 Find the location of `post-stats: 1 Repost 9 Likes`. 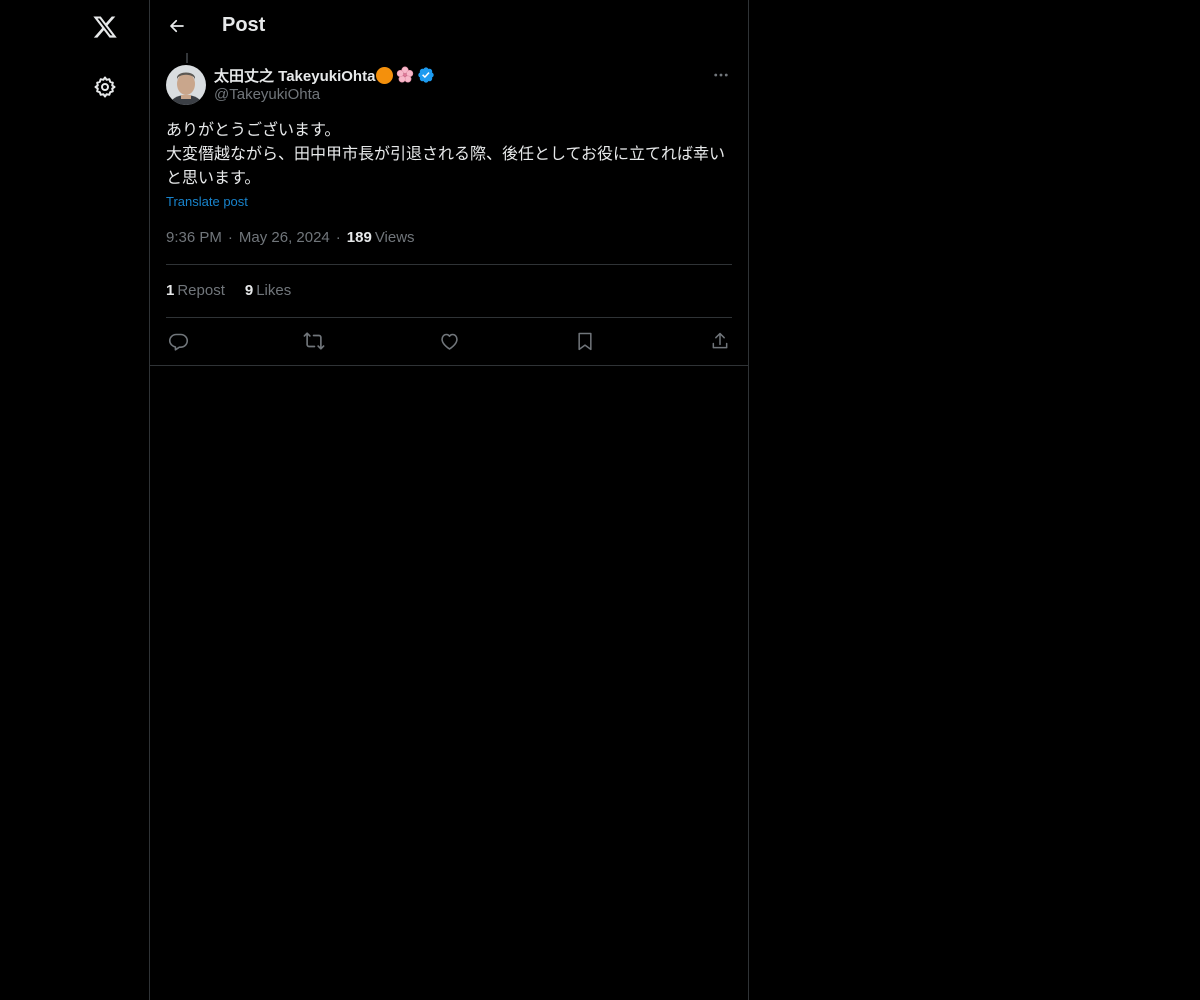

post-stats: 1 Repost 9 Likes is located at coordinates (238, 290).